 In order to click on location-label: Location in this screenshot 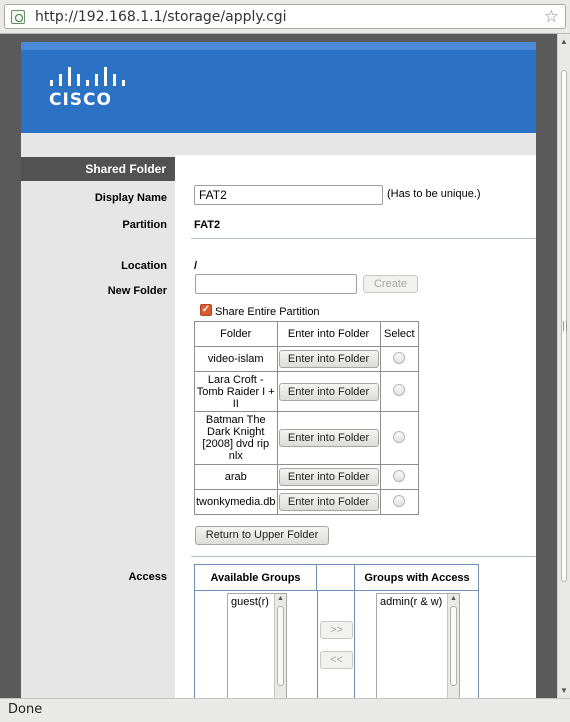, I will do `click(144, 266)`.